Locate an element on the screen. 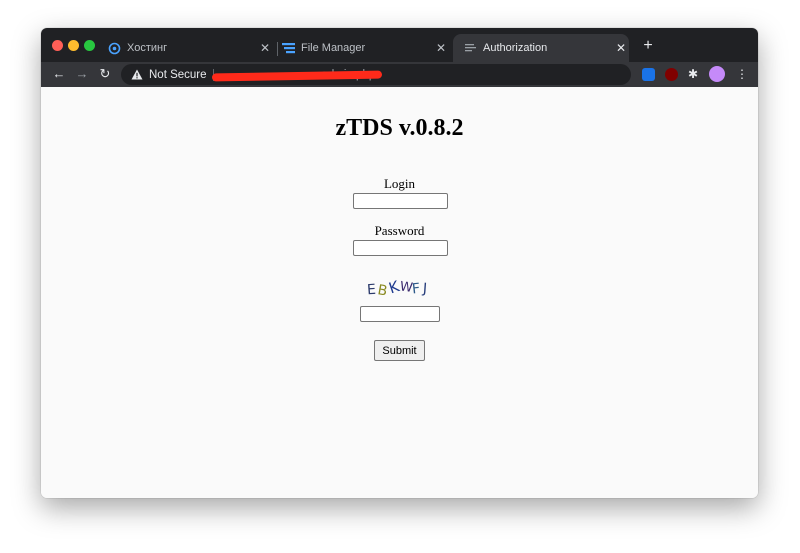 This screenshot has width=800, height=553. browser-toolbar: ← → ↻ Not Secure admin.php ☆ ✱ ⋮ is located at coordinates (399, 74).